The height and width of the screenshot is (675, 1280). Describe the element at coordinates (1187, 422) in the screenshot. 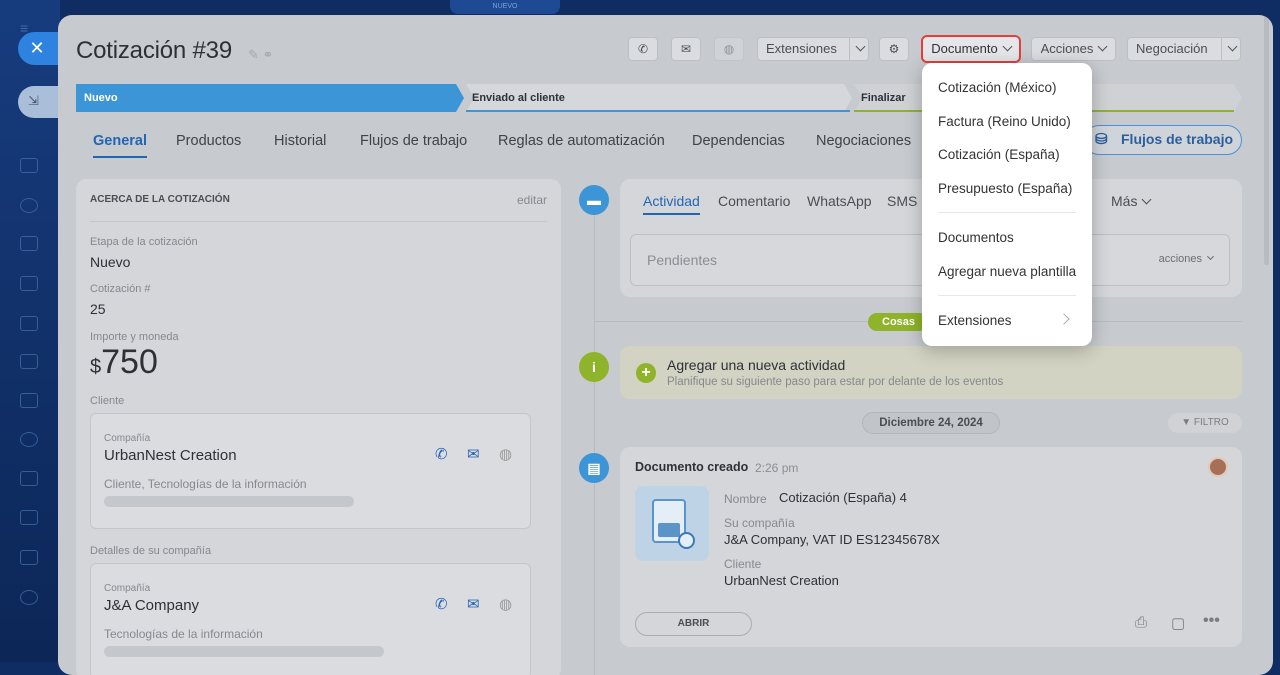

I see `filter-icon: ▼` at that location.